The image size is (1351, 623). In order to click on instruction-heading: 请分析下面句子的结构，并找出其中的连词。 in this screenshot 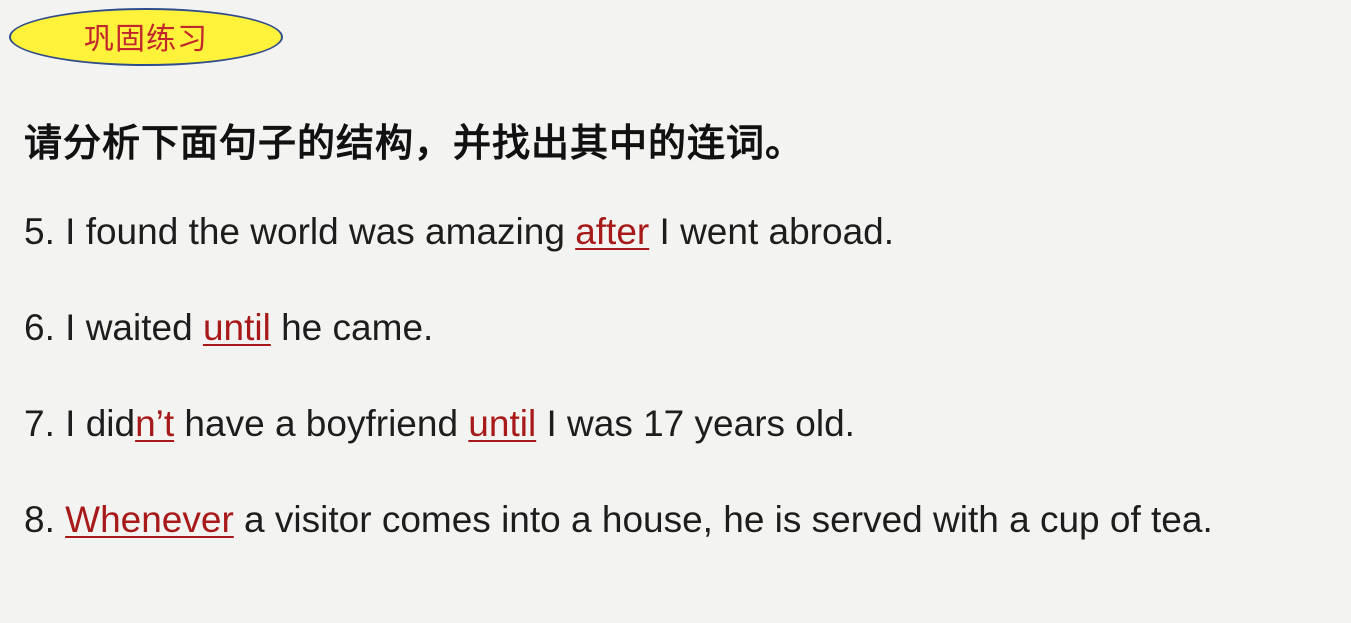, I will do `click(414, 143)`.